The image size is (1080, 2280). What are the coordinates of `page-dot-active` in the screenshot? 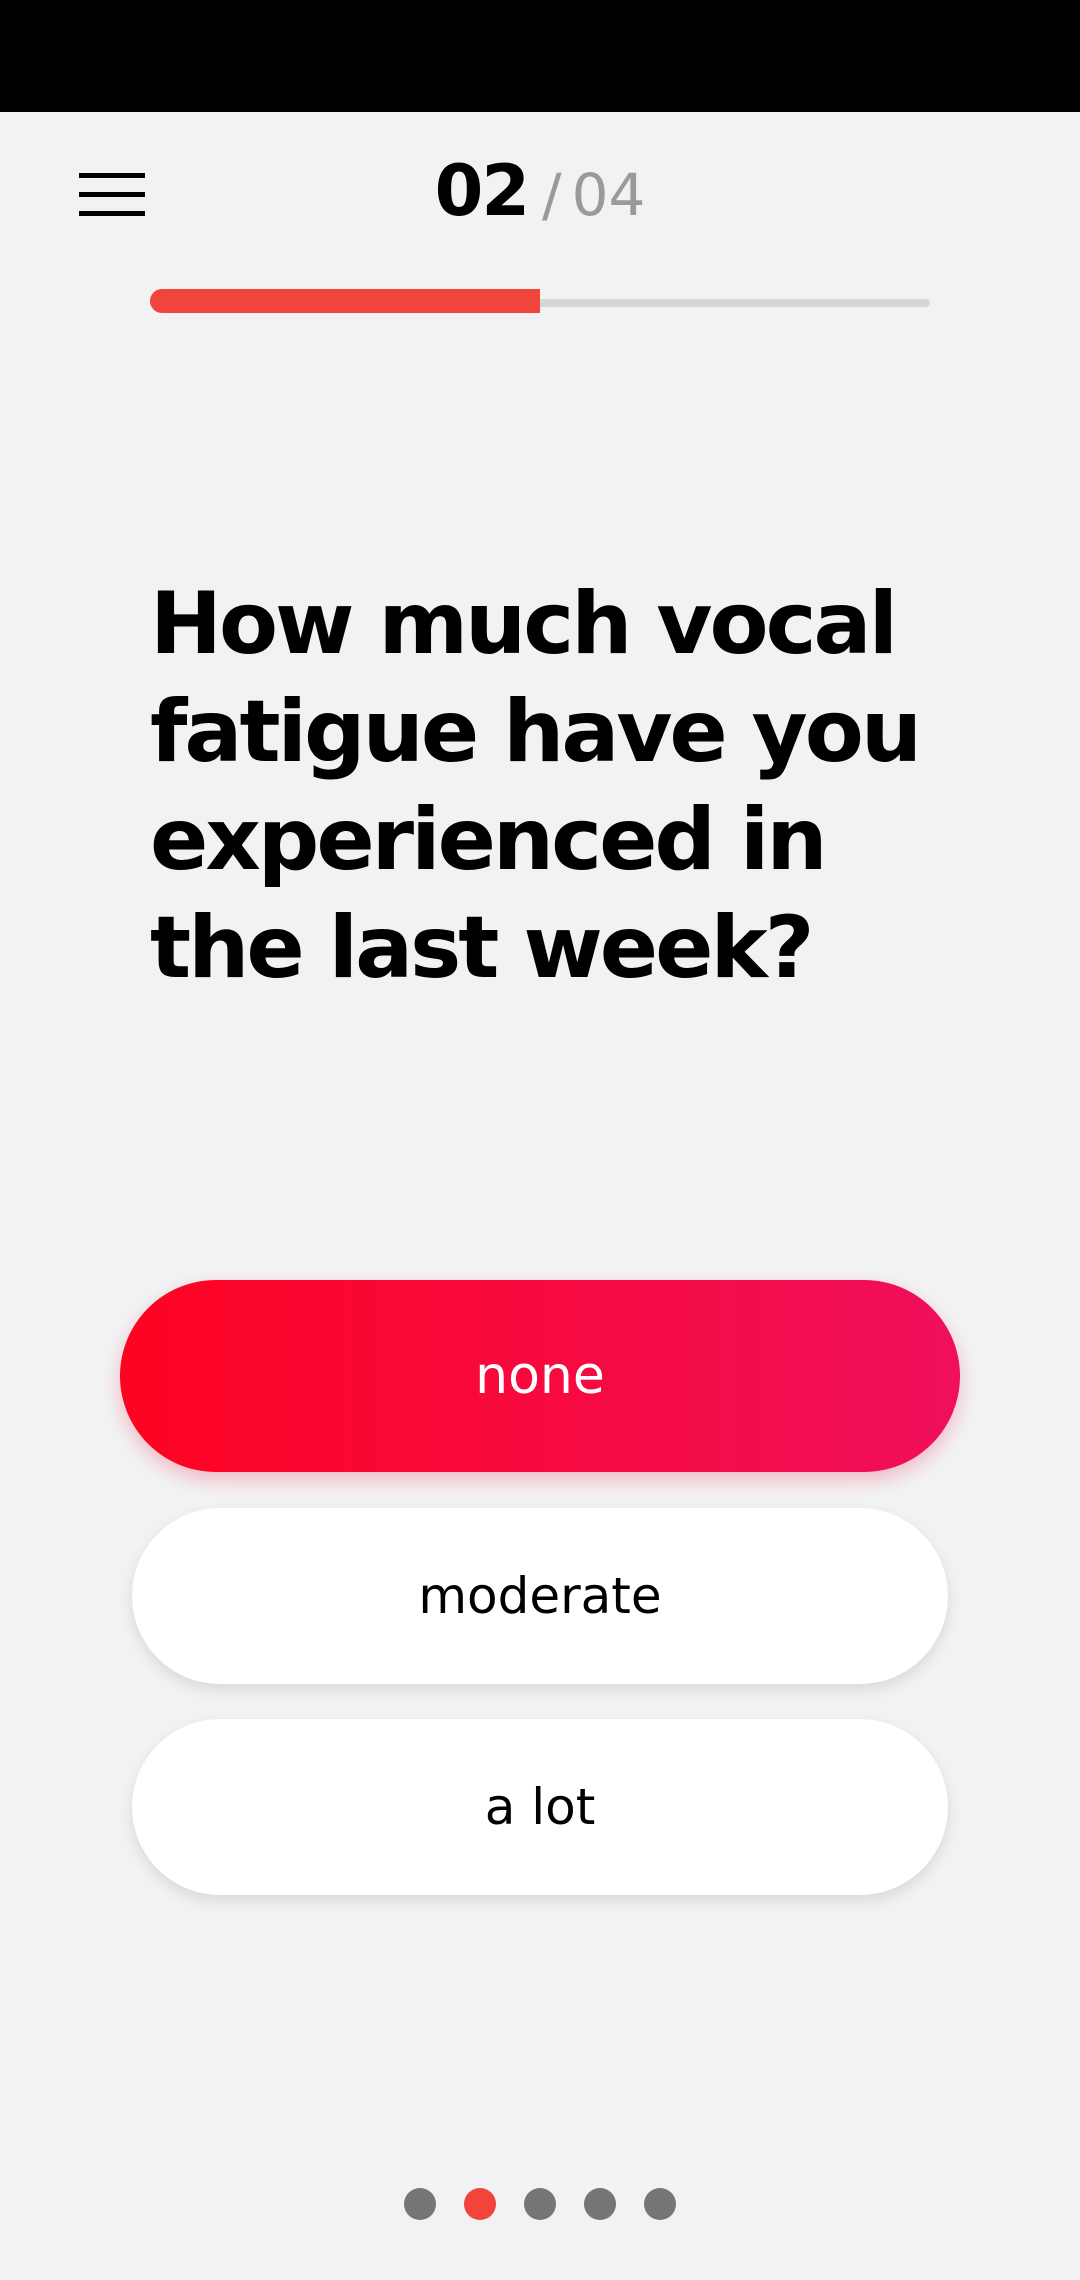 It's located at (480, 2204).